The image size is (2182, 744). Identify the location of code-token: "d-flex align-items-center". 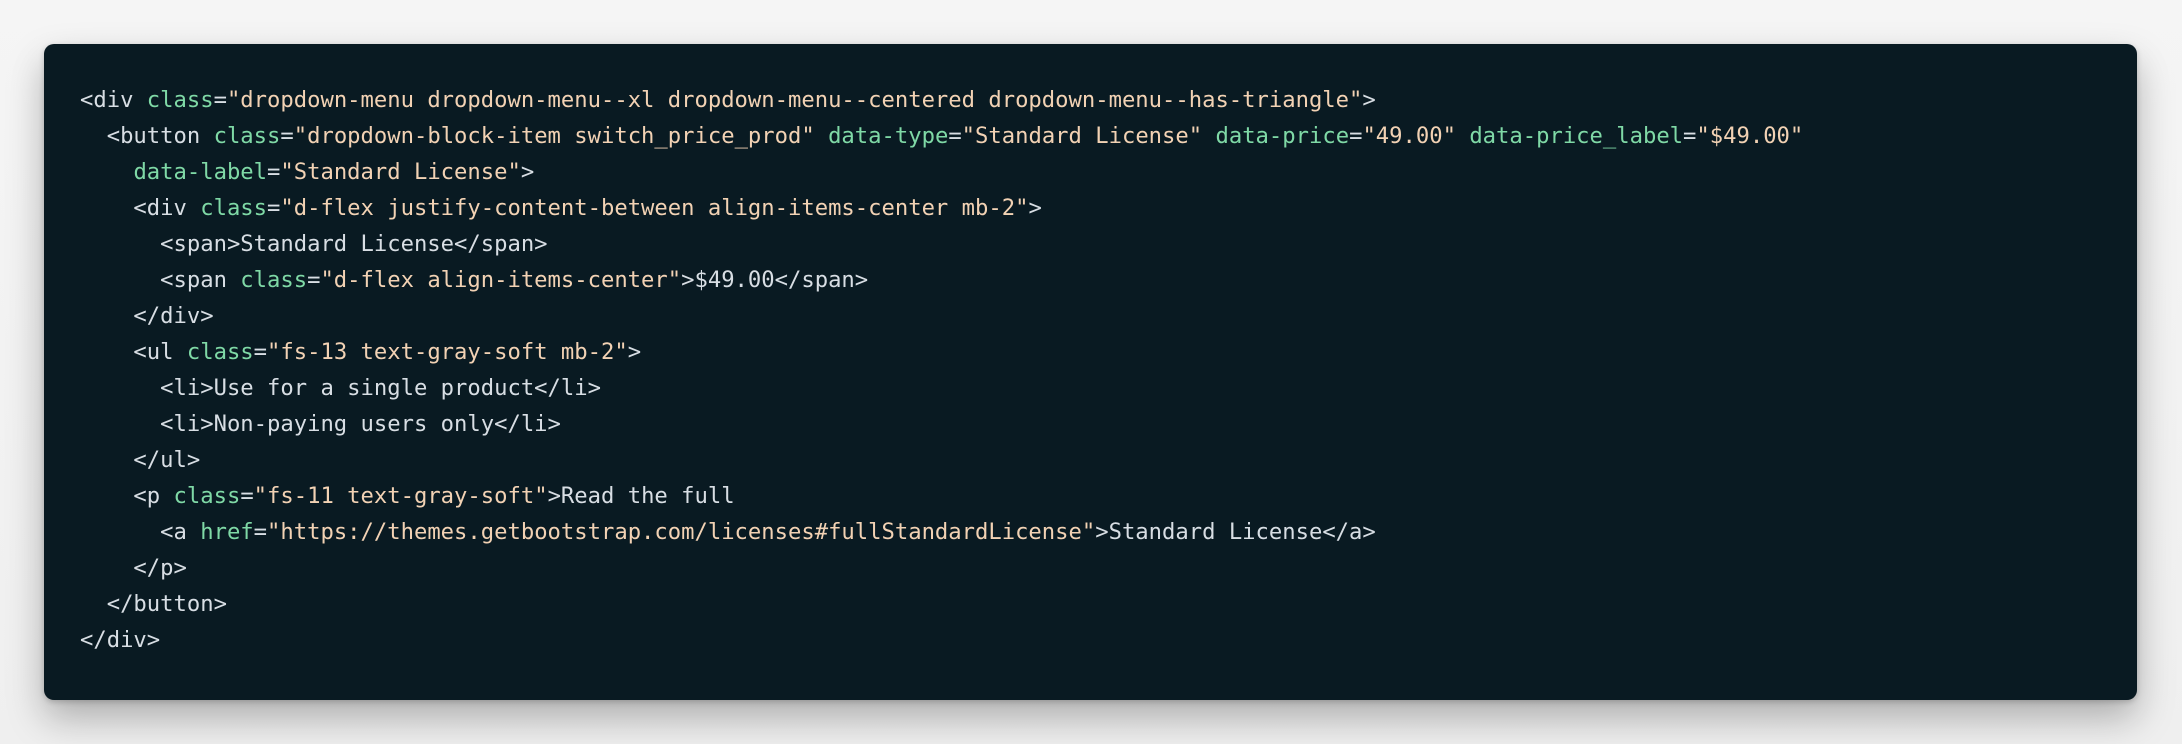
(501, 280).